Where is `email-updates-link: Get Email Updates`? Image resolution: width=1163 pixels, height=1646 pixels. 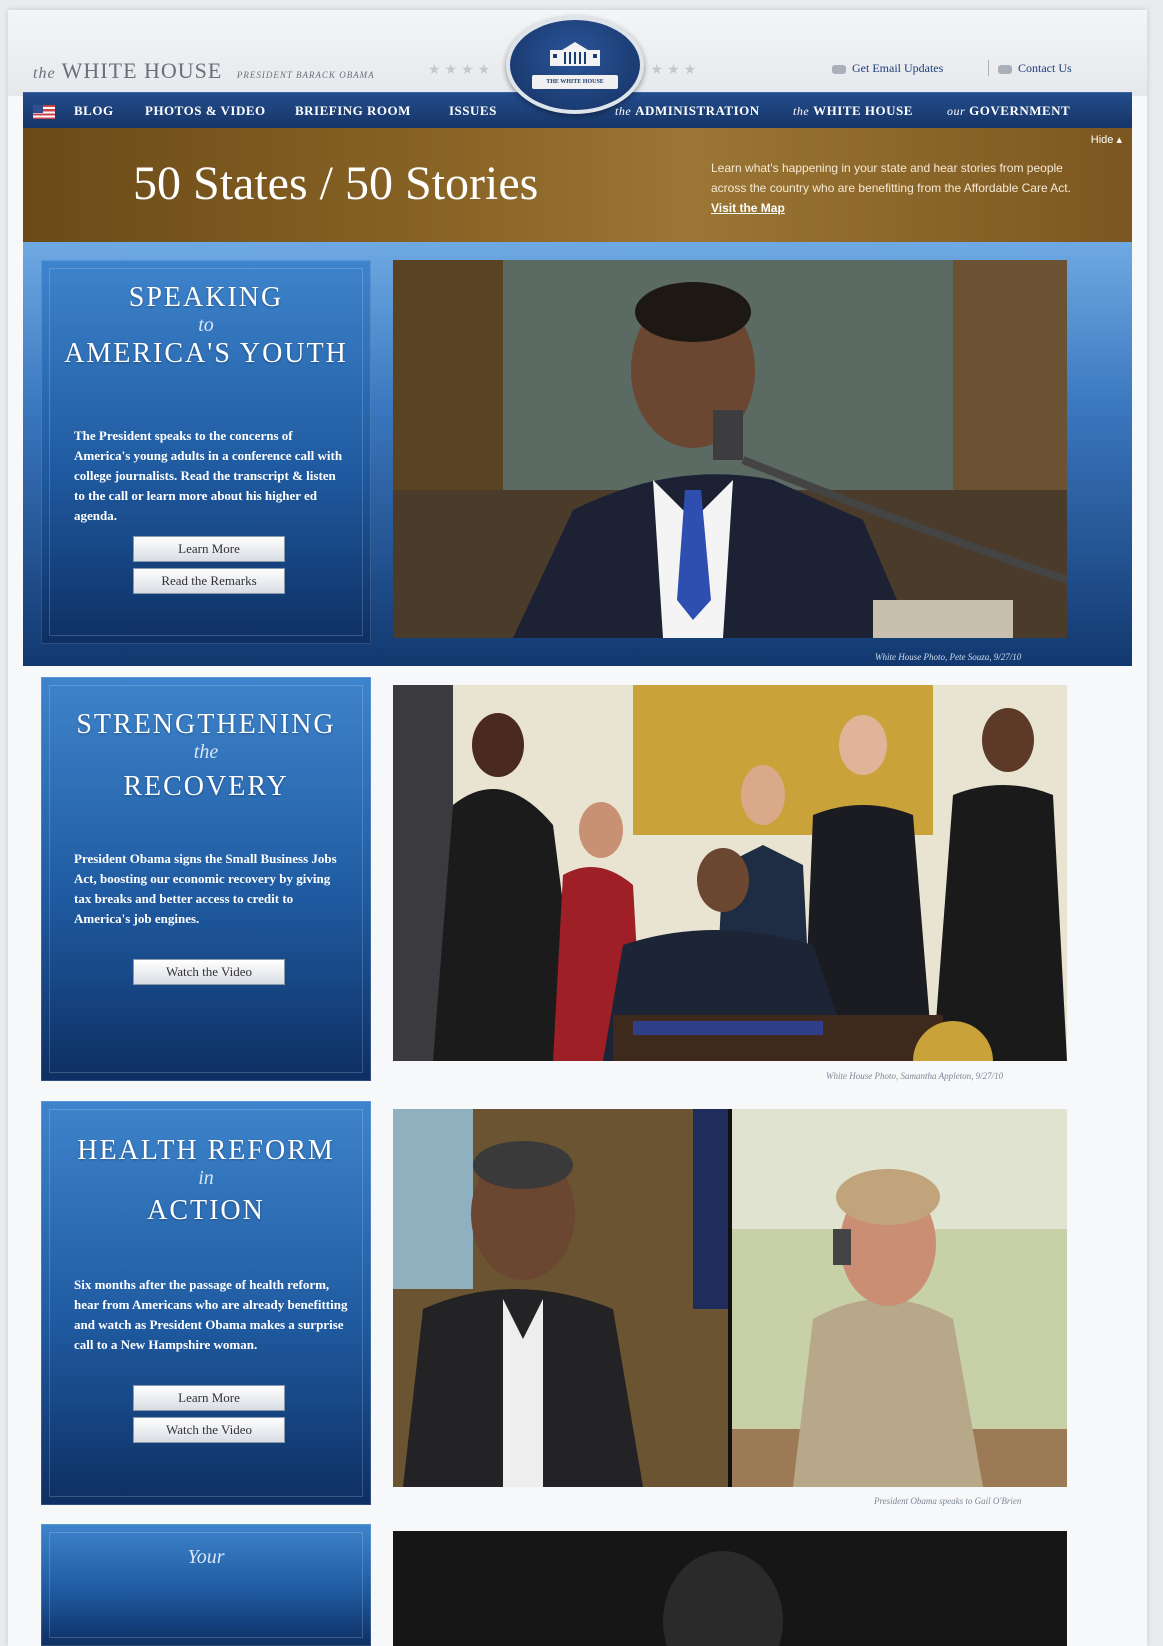
email-updates-link: Get Email Updates is located at coordinates (887, 68).